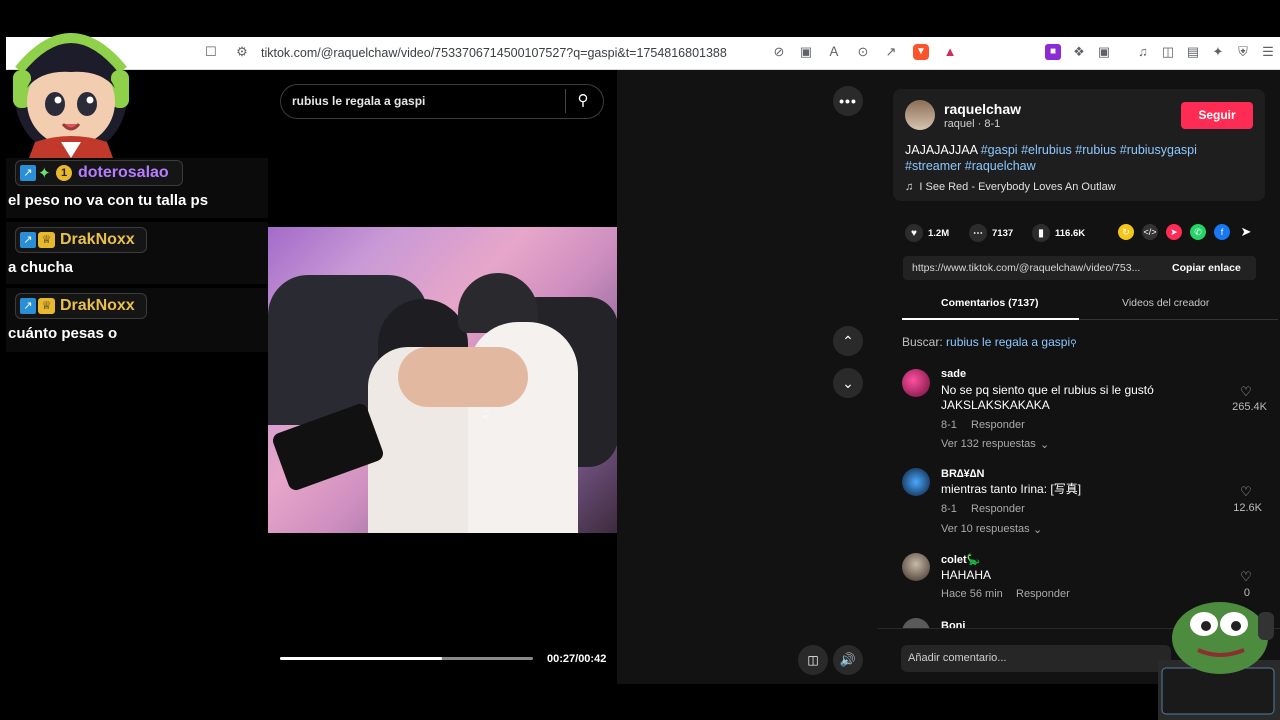 This screenshot has height=720, width=1280. I want to click on save-stat: ▮ 116.6K, so click(1058, 233).